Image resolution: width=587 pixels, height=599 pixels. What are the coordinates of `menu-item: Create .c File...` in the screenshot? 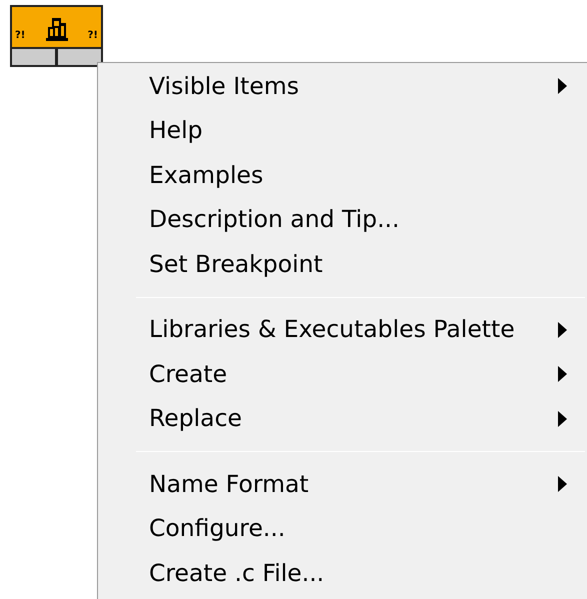 It's located at (342, 573).